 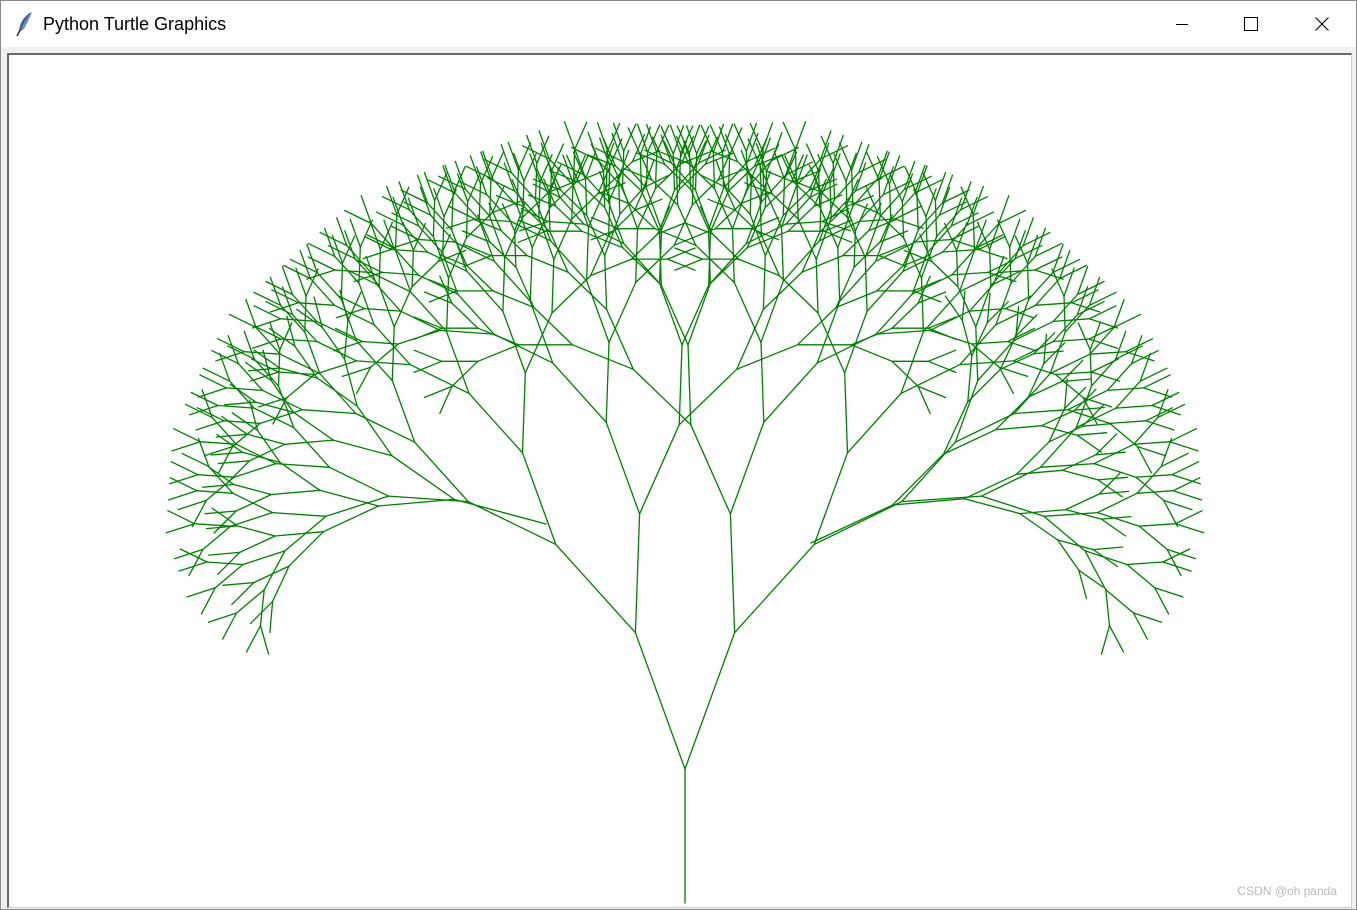 I want to click on close-button, so click(x=1322, y=24).